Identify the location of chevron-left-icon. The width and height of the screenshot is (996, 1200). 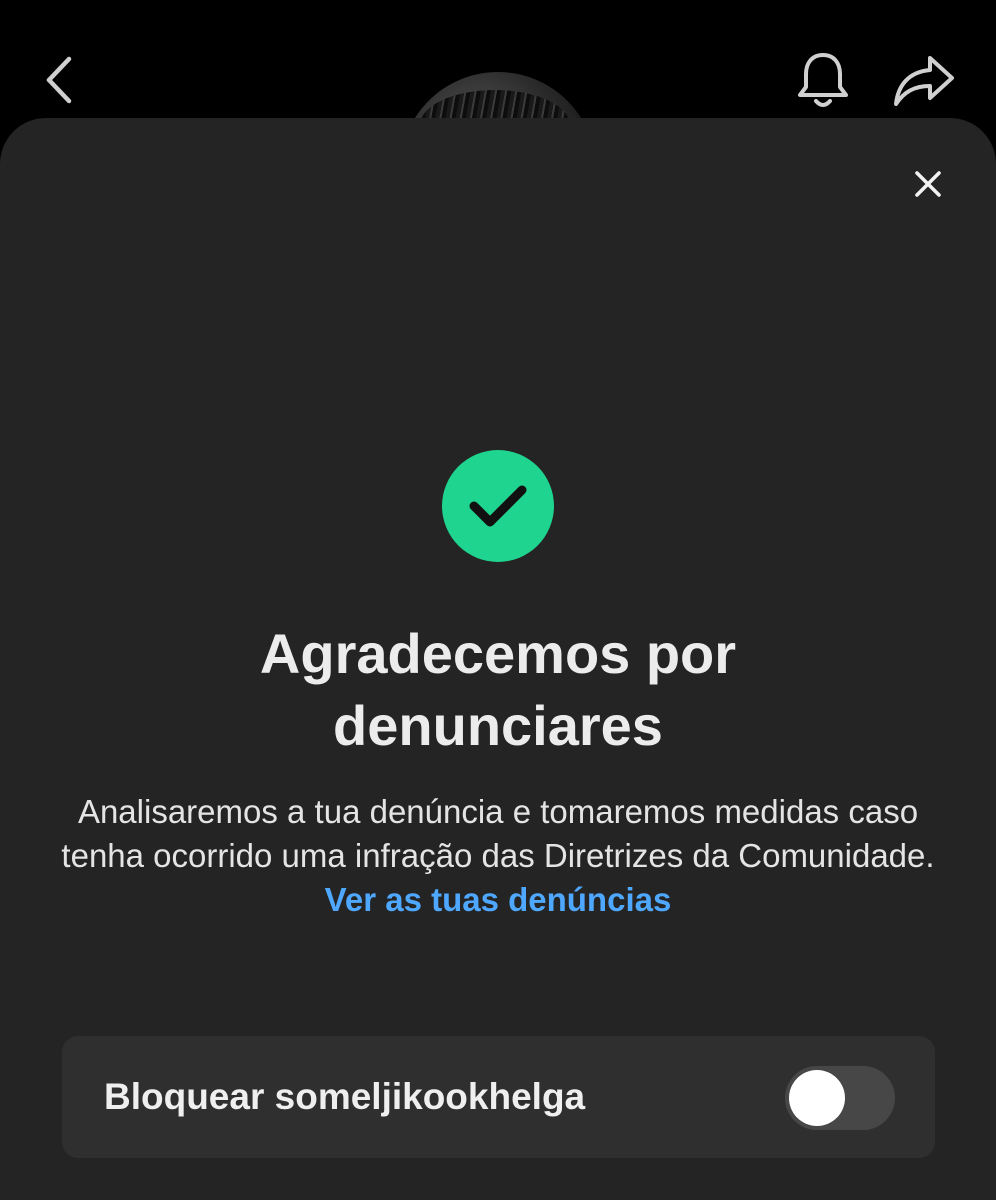
(59, 80).